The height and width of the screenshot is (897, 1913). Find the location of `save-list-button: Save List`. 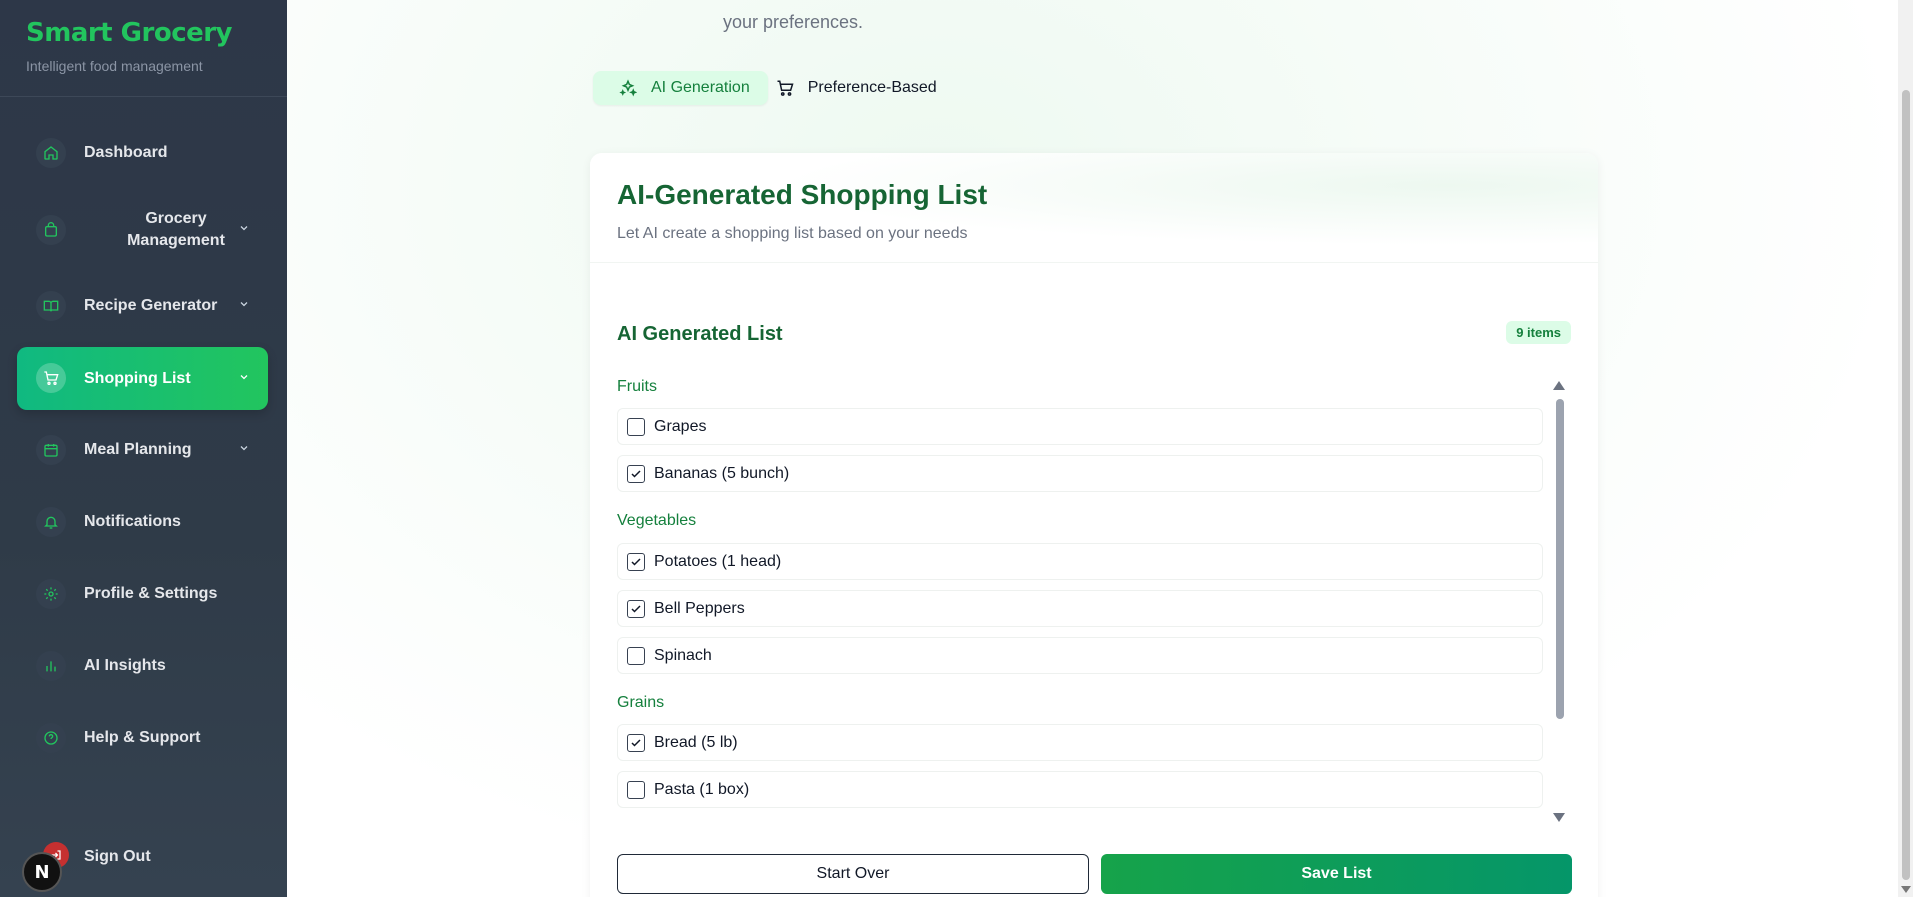

save-list-button: Save List is located at coordinates (1336, 874).